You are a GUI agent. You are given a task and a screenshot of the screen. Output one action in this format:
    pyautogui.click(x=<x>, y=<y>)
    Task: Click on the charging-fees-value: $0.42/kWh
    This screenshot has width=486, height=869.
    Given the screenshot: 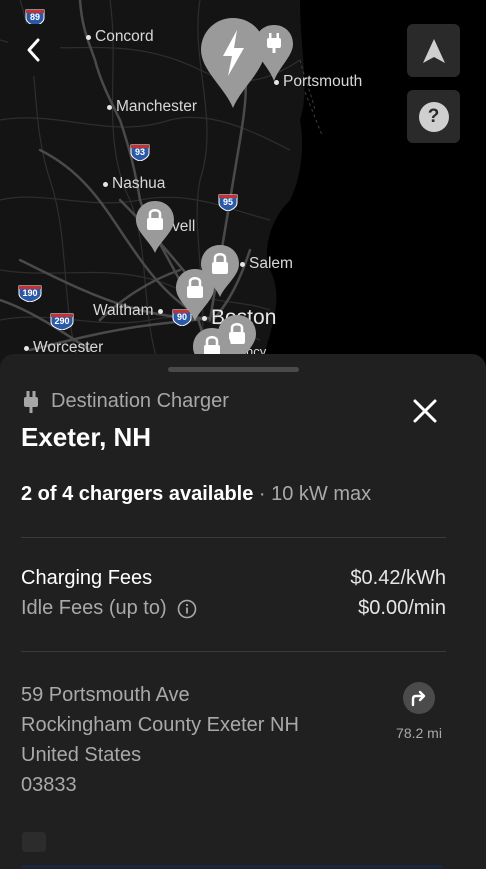 What is the action you would take?
    pyautogui.click(x=398, y=578)
    